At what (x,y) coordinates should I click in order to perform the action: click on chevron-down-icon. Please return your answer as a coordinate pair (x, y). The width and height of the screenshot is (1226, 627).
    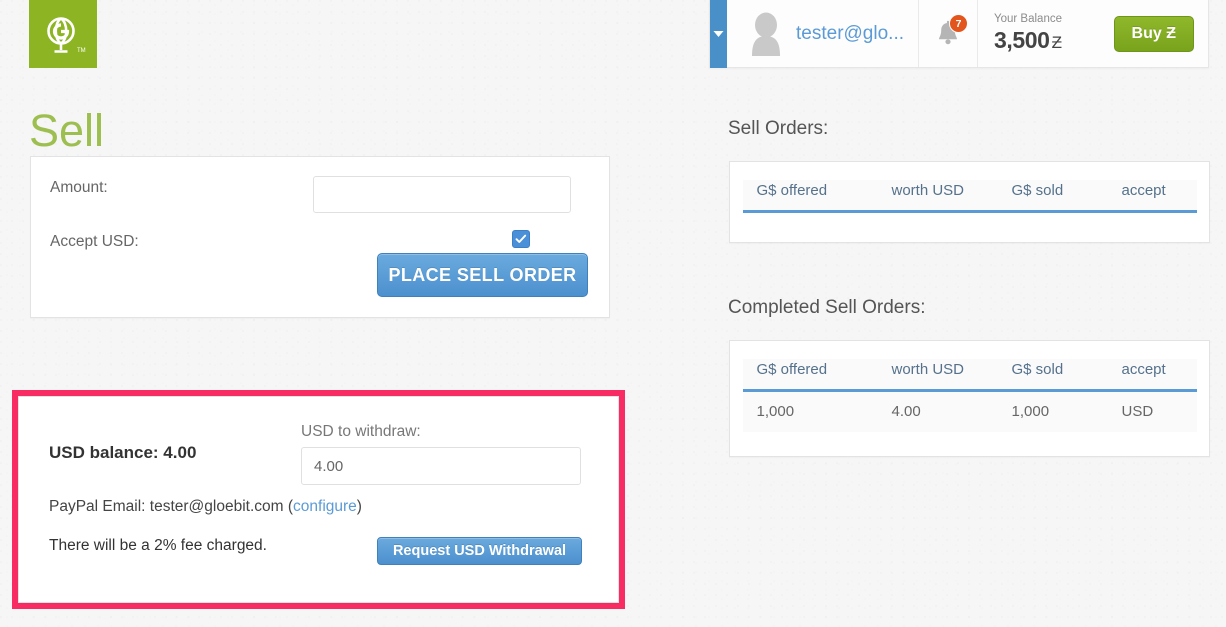
    Looking at the image, I should click on (718, 34).